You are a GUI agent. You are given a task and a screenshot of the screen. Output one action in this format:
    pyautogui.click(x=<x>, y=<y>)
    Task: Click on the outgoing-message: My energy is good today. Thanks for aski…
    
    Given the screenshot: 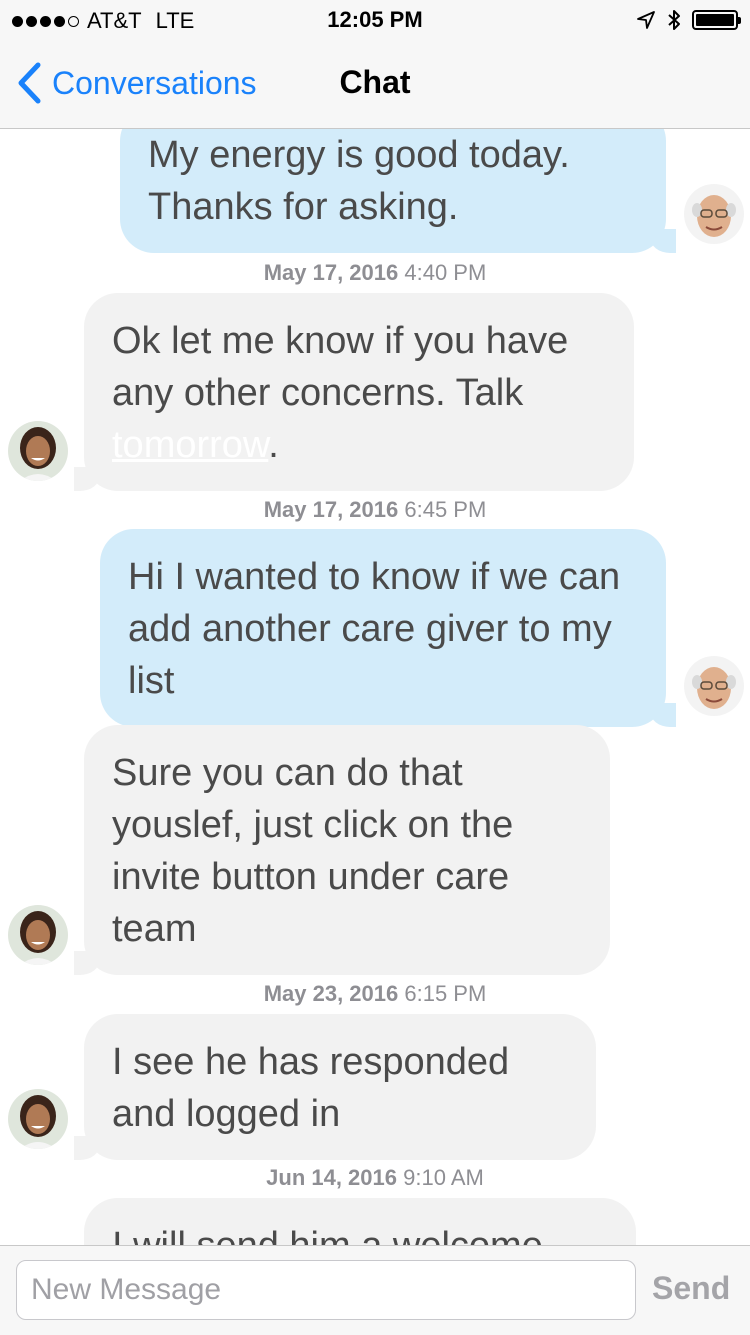 What is the action you would take?
    pyautogui.click(x=398, y=191)
    